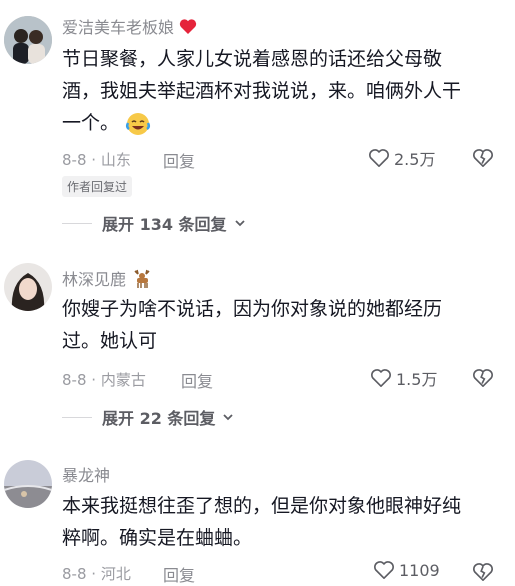 The height and width of the screenshot is (586, 515). Describe the element at coordinates (252, 59) in the screenshot. I see `comment-line: 节日聚餐，人家儿女说着感恩的话还给父母敬` at that location.